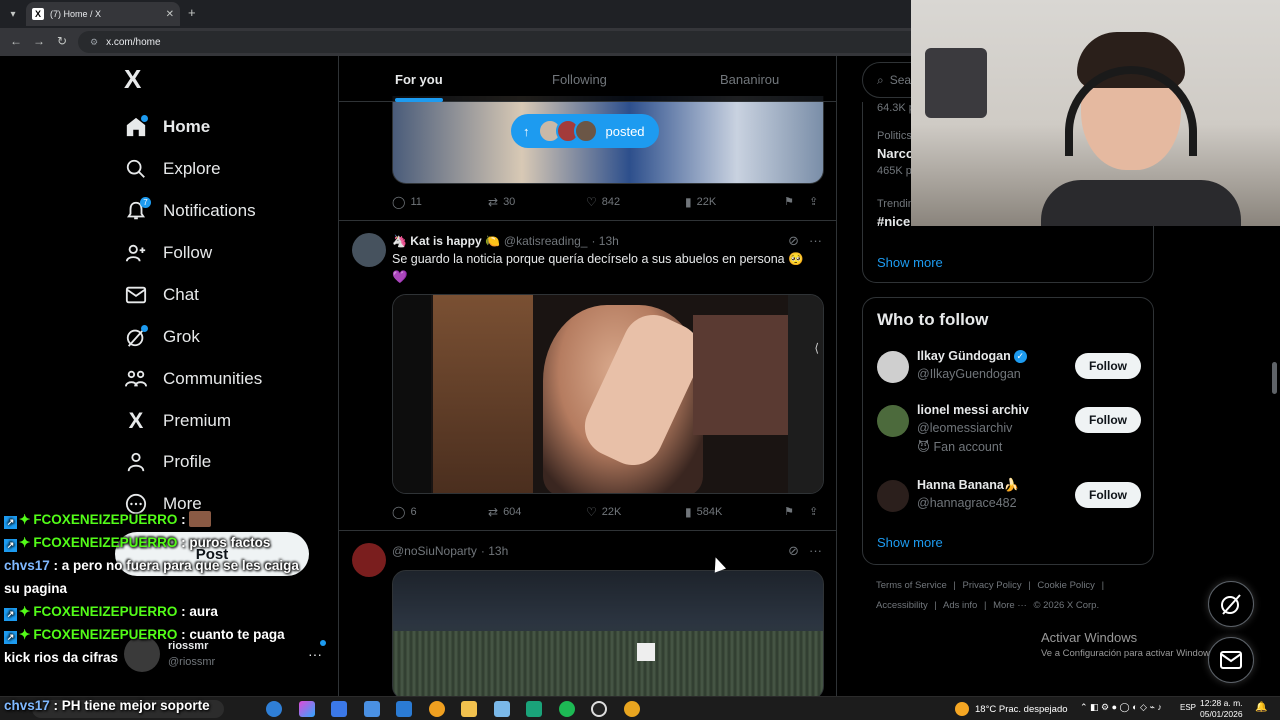 The image size is (1280, 720). What do you see at coordinates (567, 709) in the screenshot?
I see `spotify-icon` at bounding box center [567, 709].